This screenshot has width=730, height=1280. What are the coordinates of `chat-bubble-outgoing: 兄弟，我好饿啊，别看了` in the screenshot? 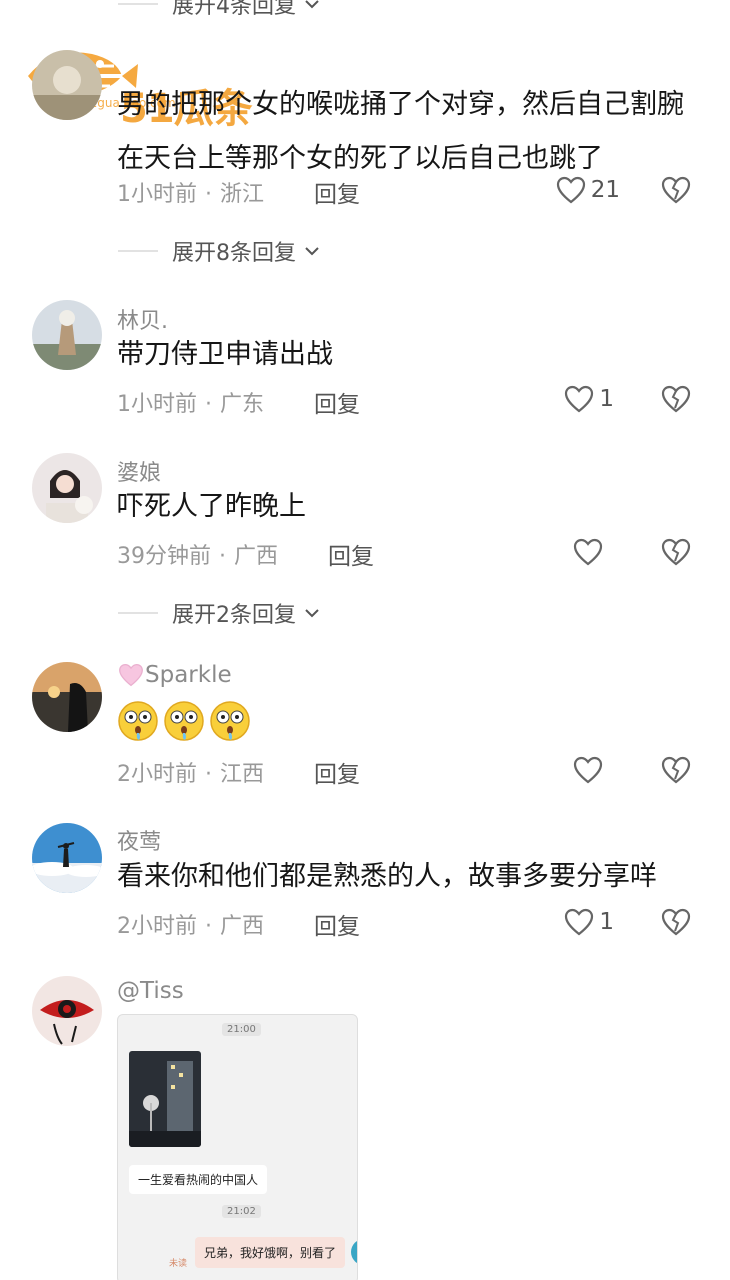 It's located at (270, 1252).